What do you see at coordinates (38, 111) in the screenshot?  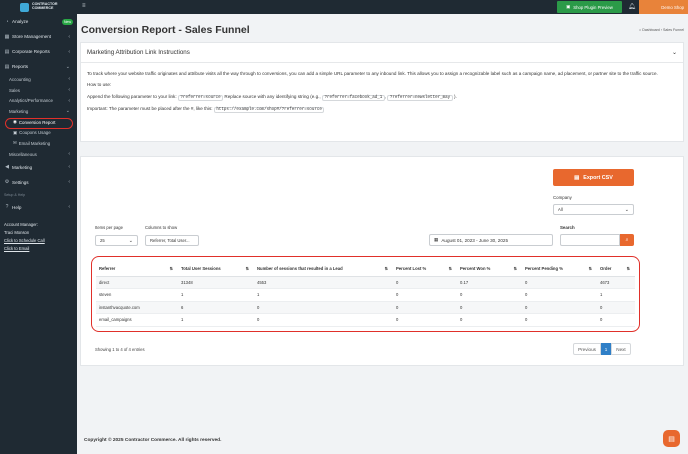 I see `sidebar-item-marketing-reports: Marketing ⌄` at bounding box center [38, 111].